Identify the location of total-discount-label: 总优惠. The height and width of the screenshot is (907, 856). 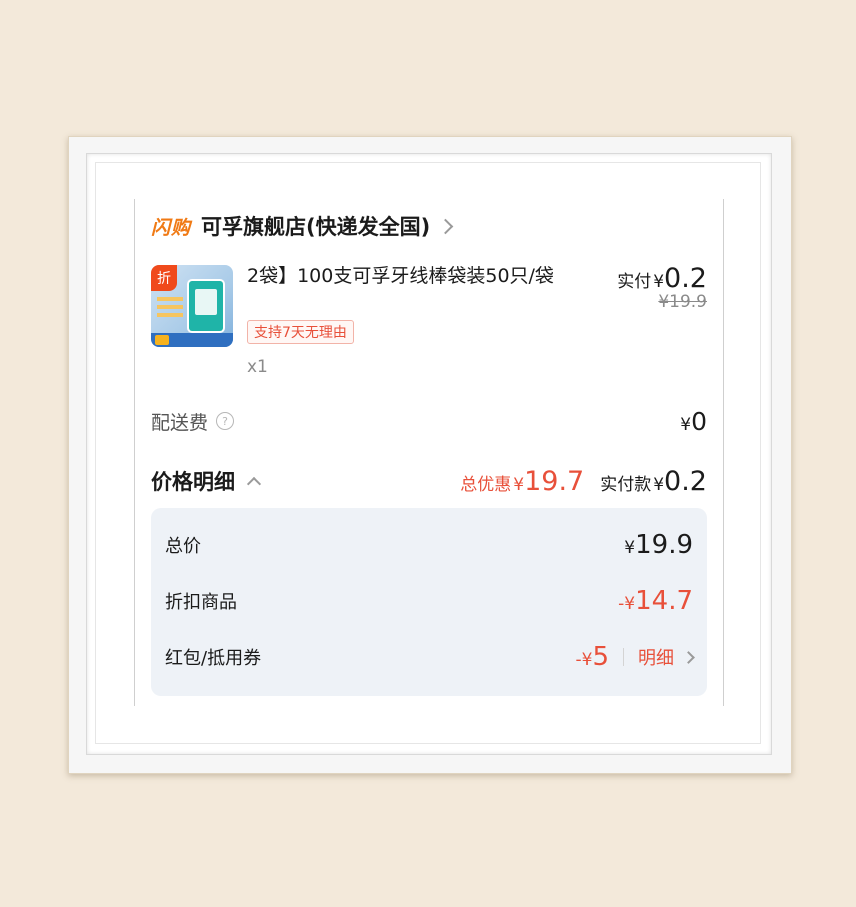
(486, 484).